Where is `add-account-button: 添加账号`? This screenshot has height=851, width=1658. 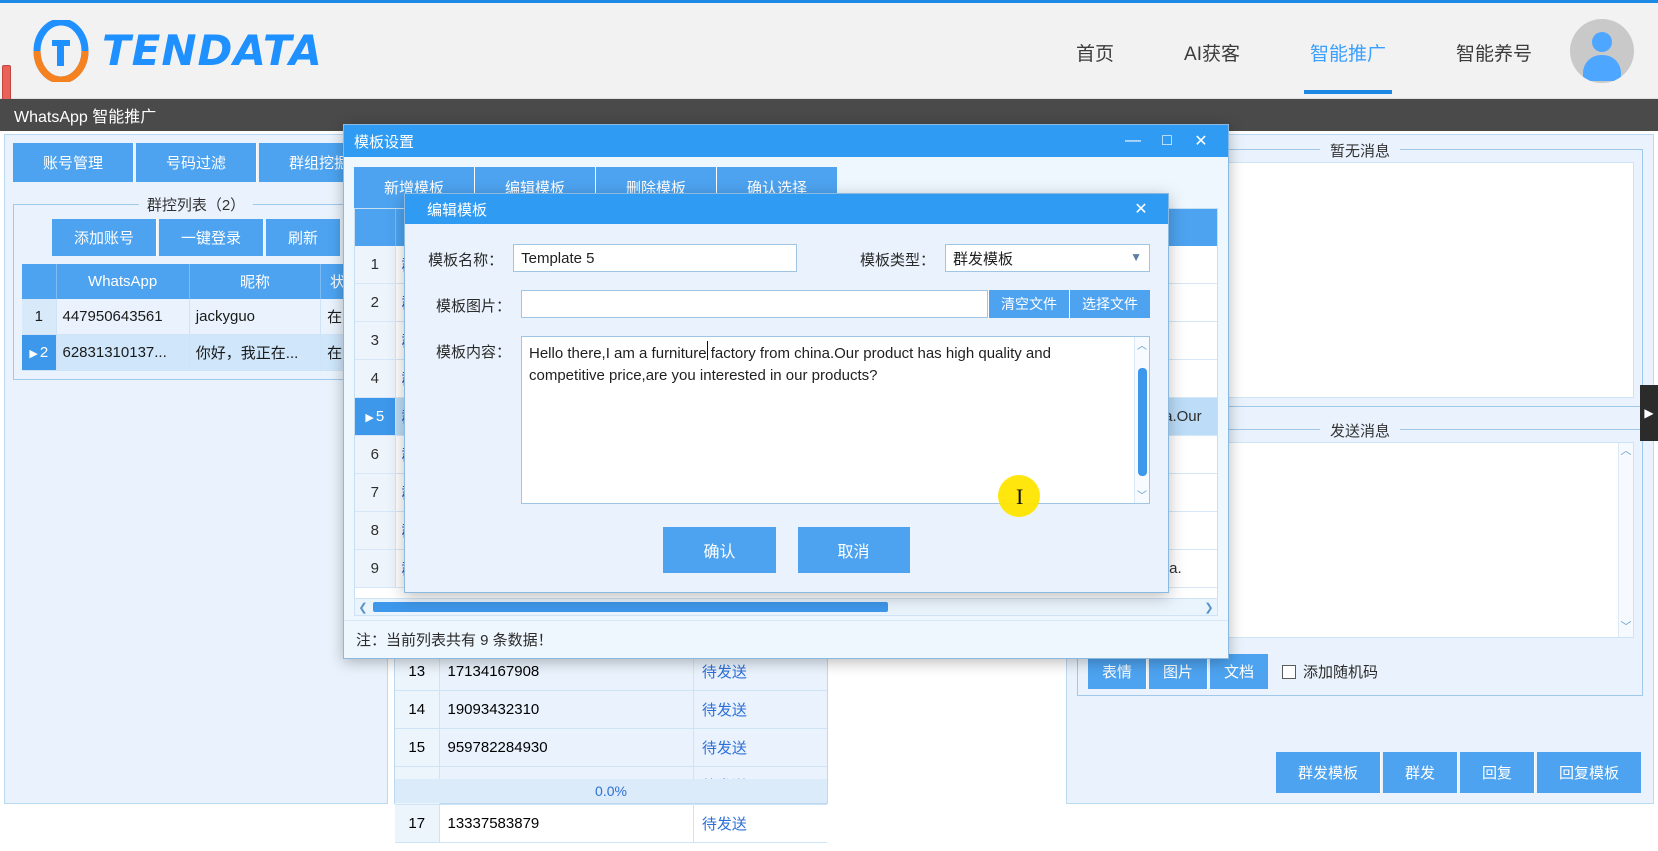 add-account-button: 添加账号 is located at coordinates (104, 237).